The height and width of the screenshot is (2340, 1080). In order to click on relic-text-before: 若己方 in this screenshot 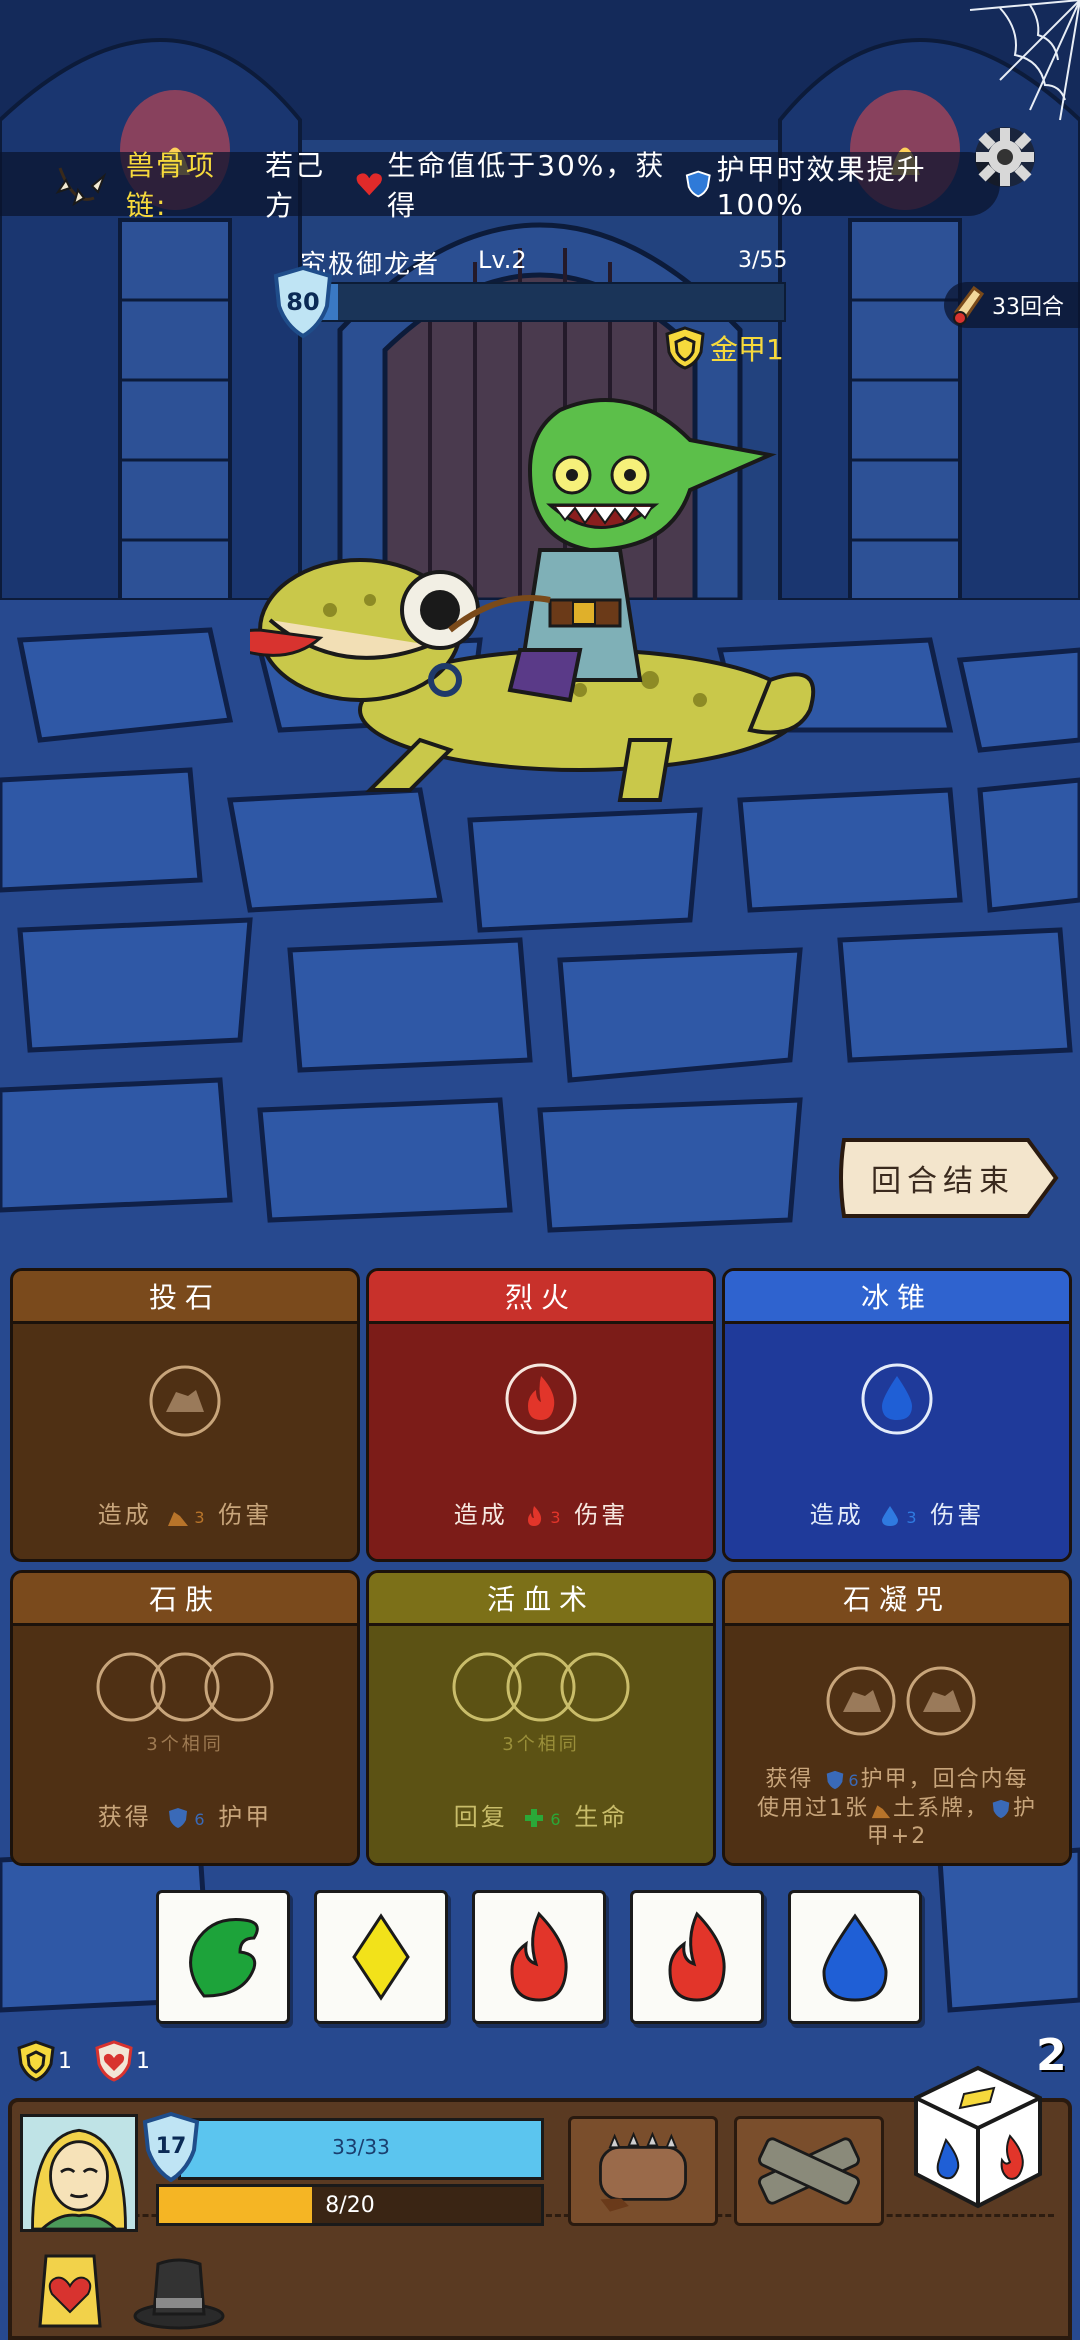, I will do `click(295, 185)`.